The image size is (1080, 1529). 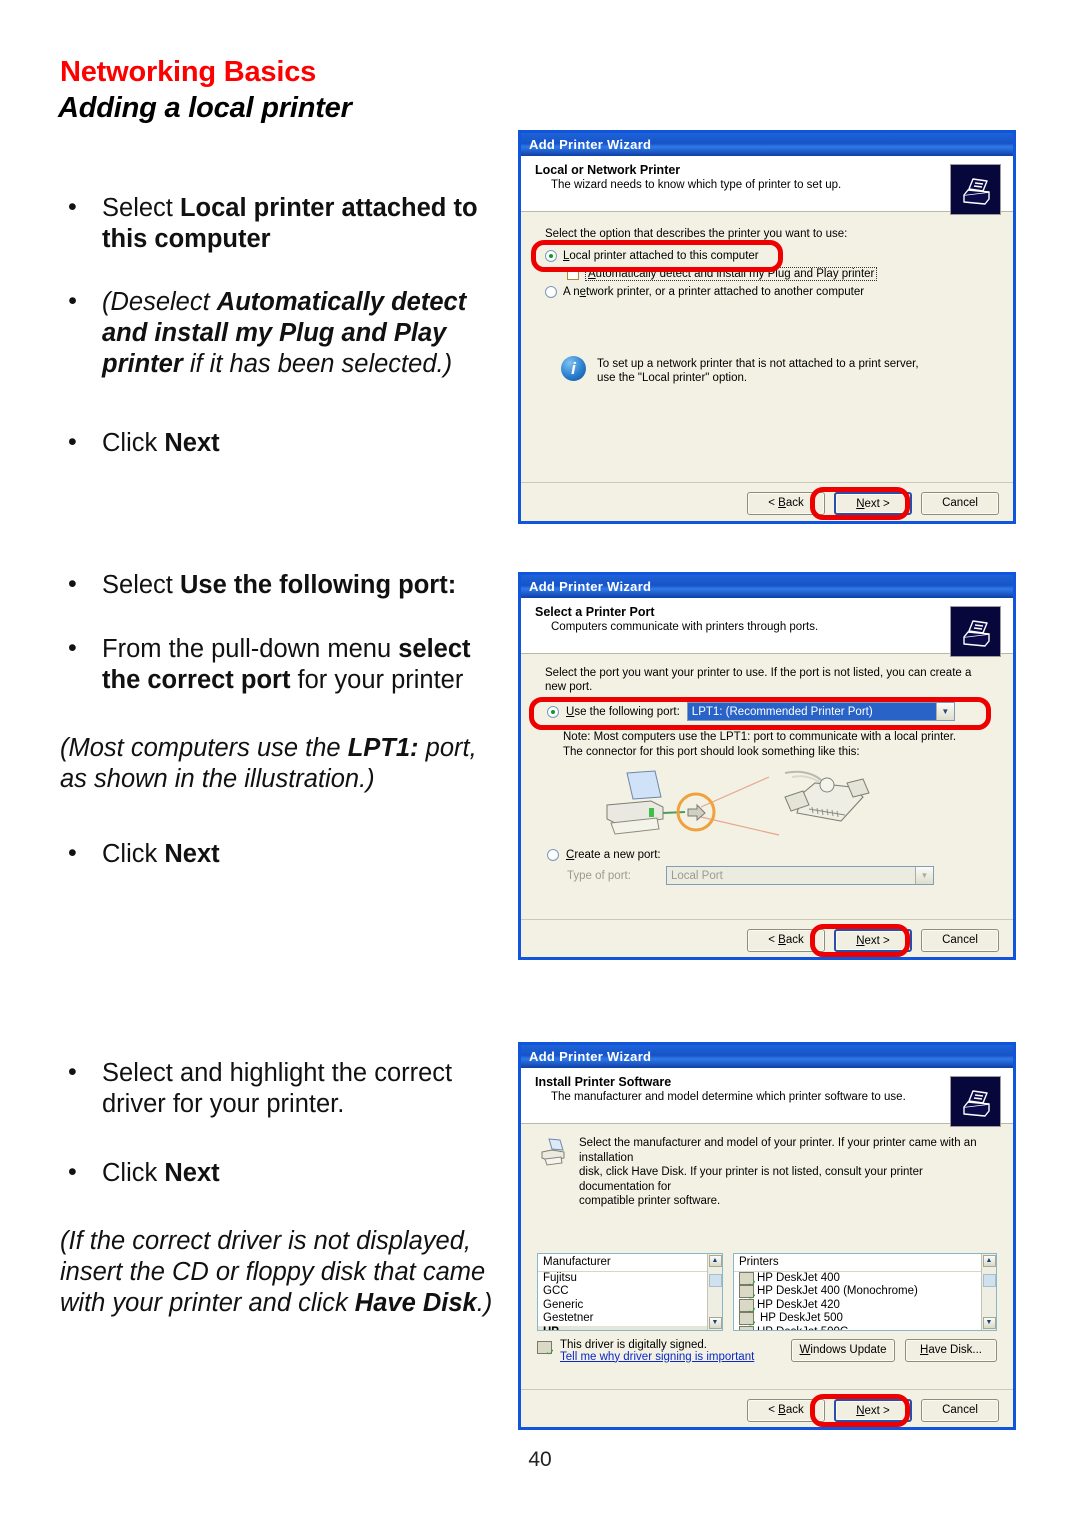 What do you see at coordinates (622, 1292) in the screenshot?
I see `list-item: GCC` at bounding box center [622, 1292].